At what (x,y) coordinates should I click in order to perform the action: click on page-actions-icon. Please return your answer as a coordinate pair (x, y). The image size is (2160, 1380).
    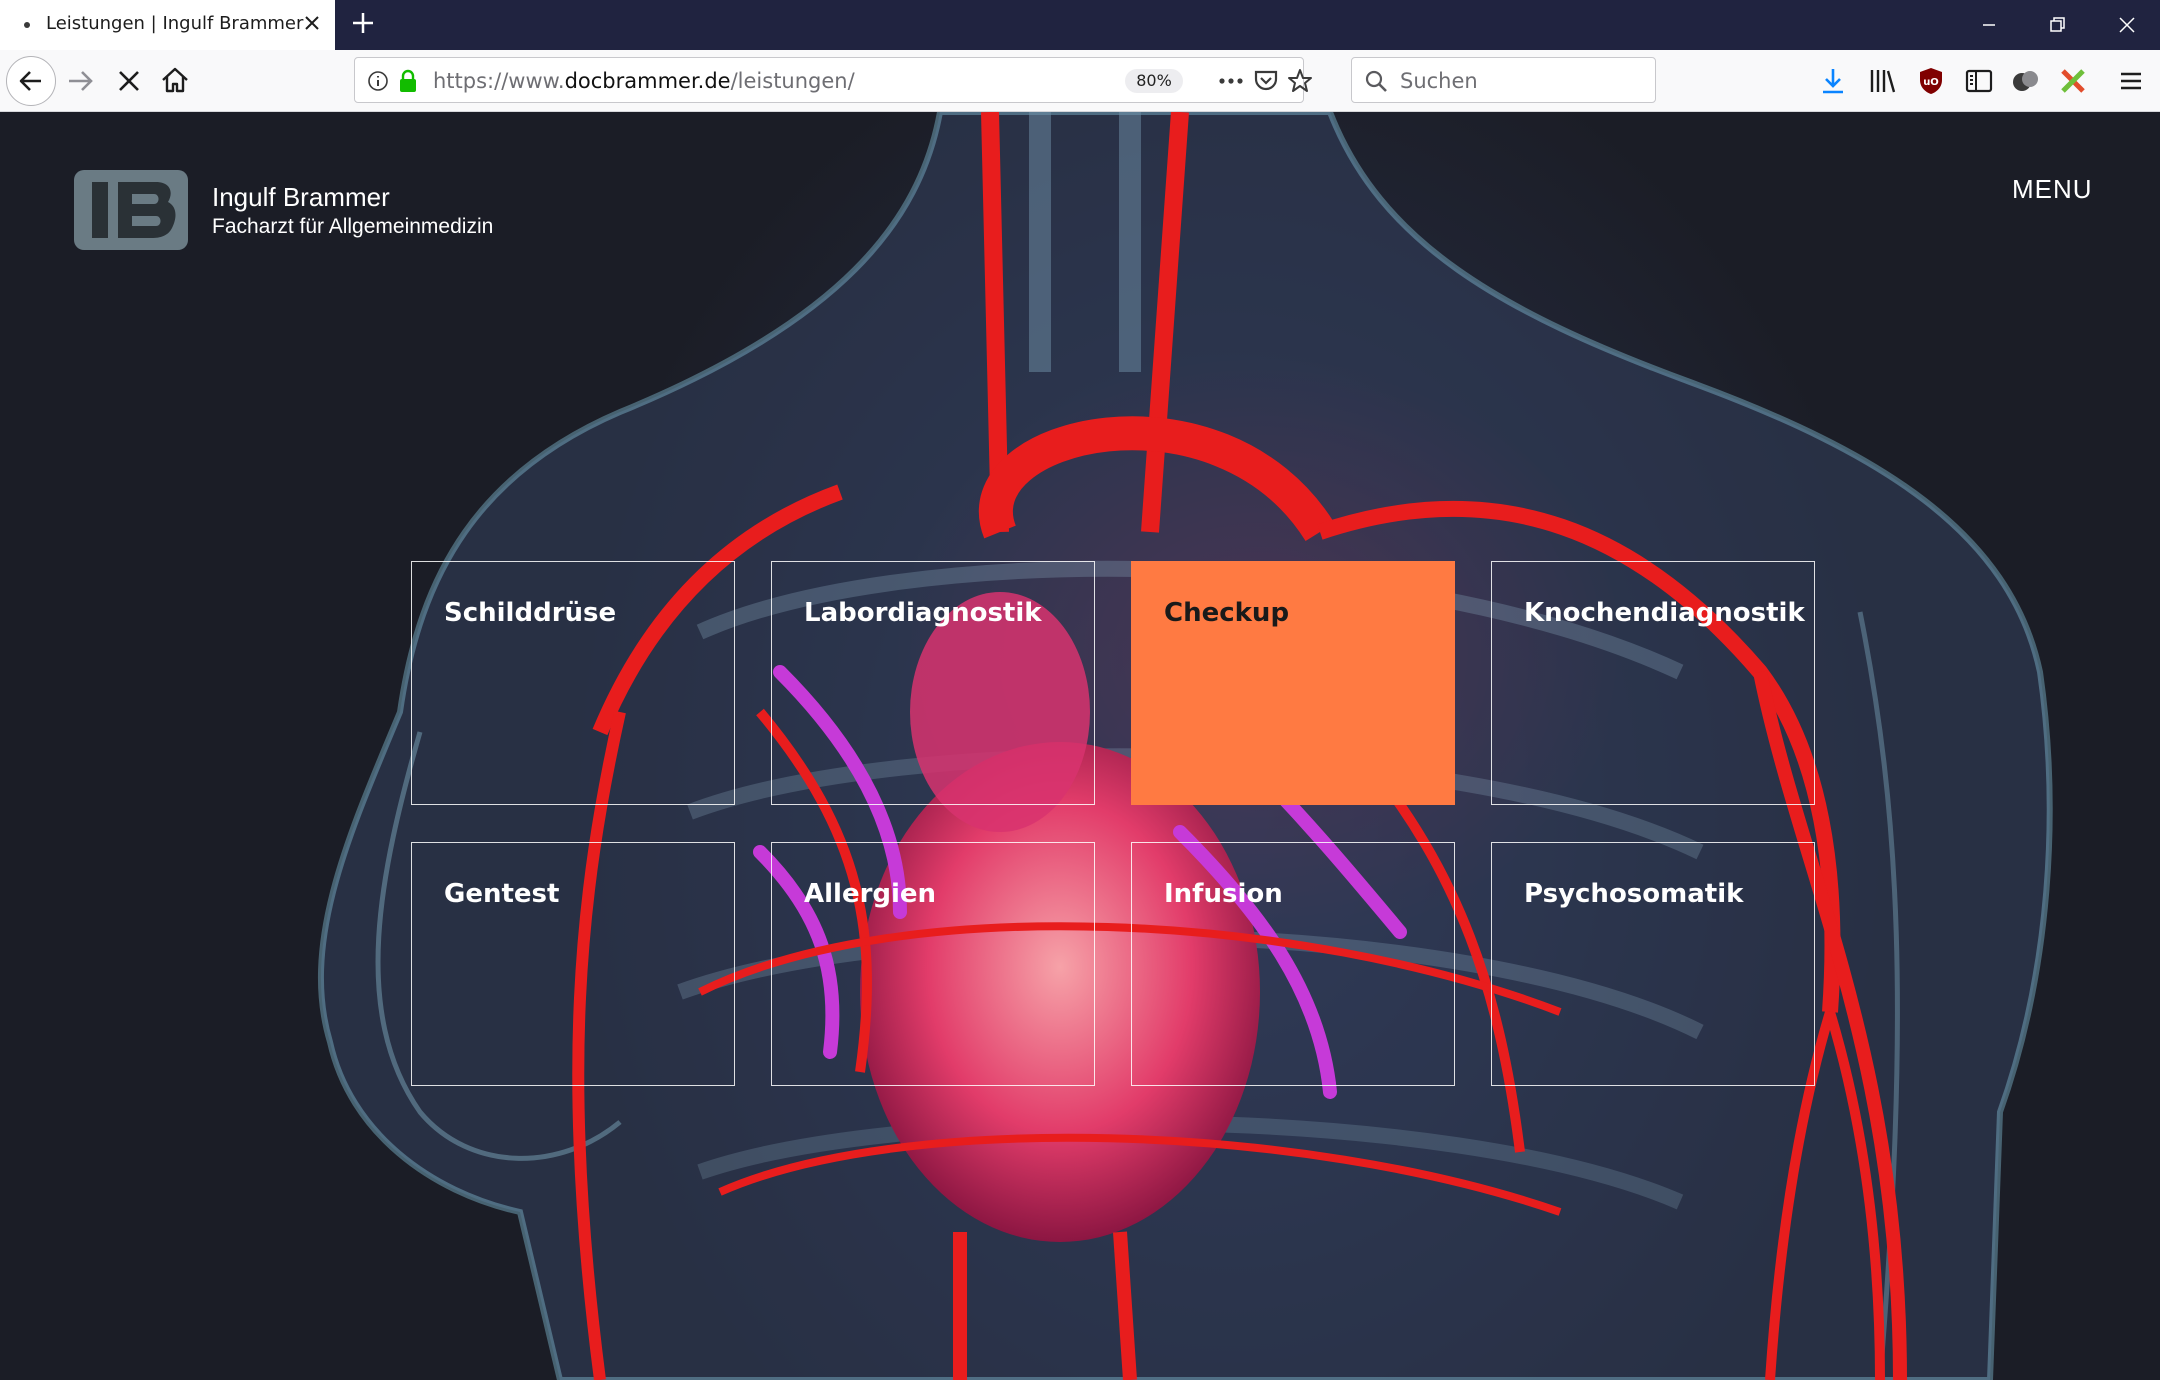
    Looking at the image, I should click on (1231, 81).